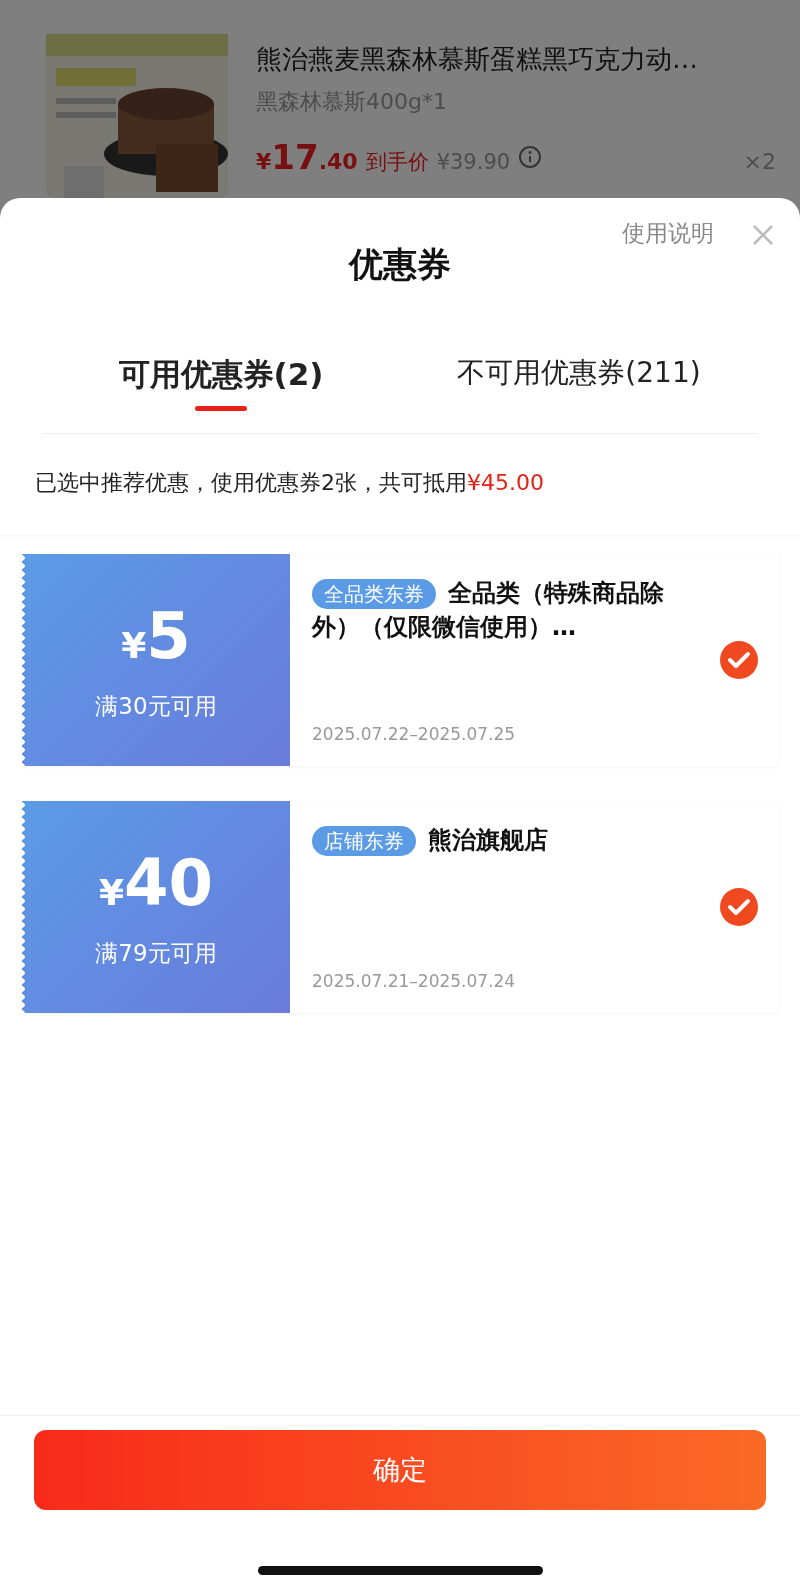  I want to click on sheet-title: 优惠券, so click(400, 264).